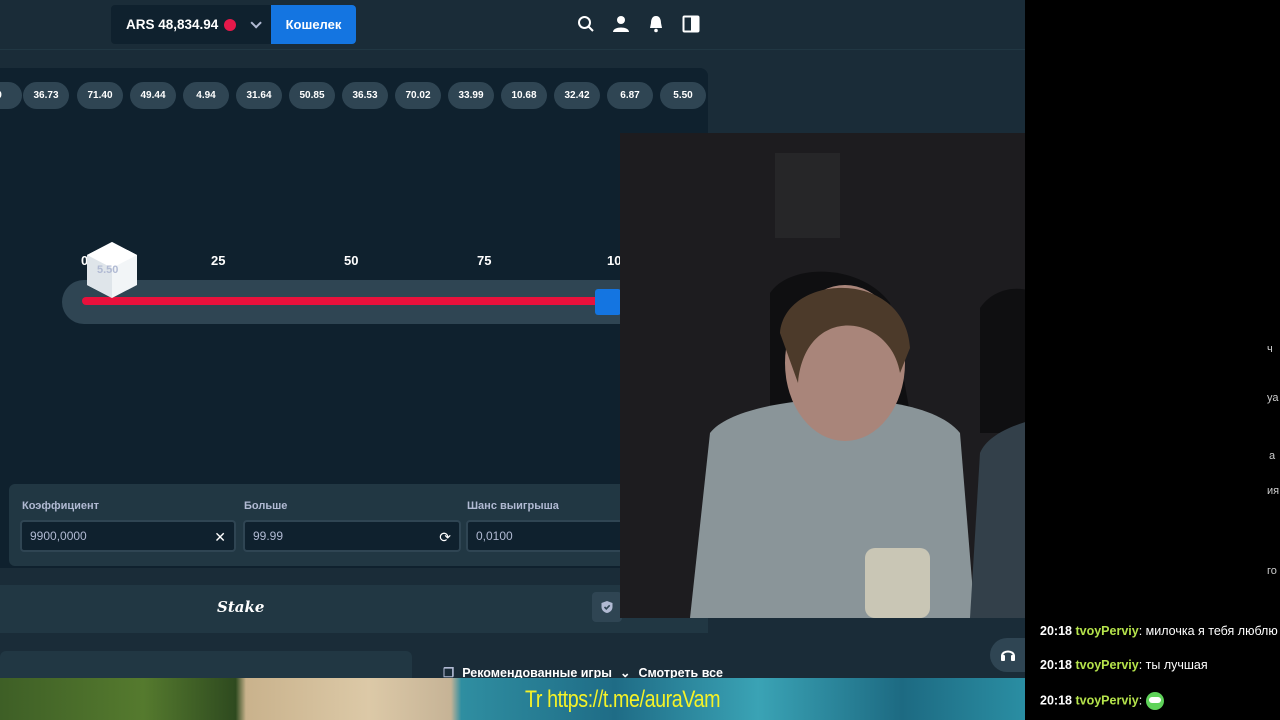  Describe the element at coordinates (577, 95) in the screenshot. I see `result-chip: 32.42` at that location.